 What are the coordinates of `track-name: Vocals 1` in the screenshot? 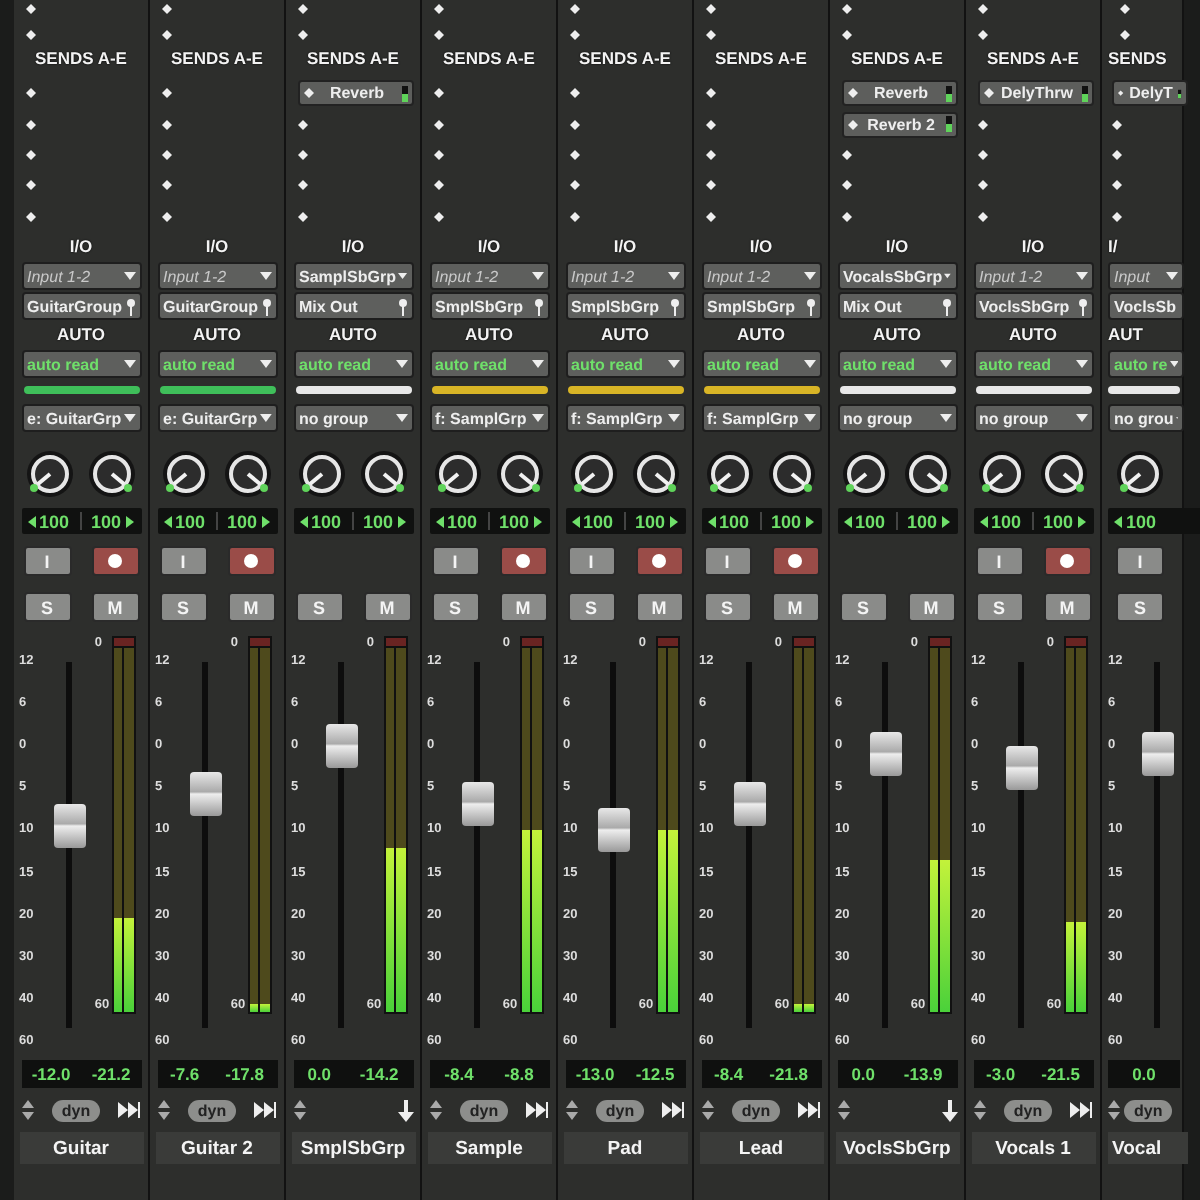 It's located at (1033, 1148).